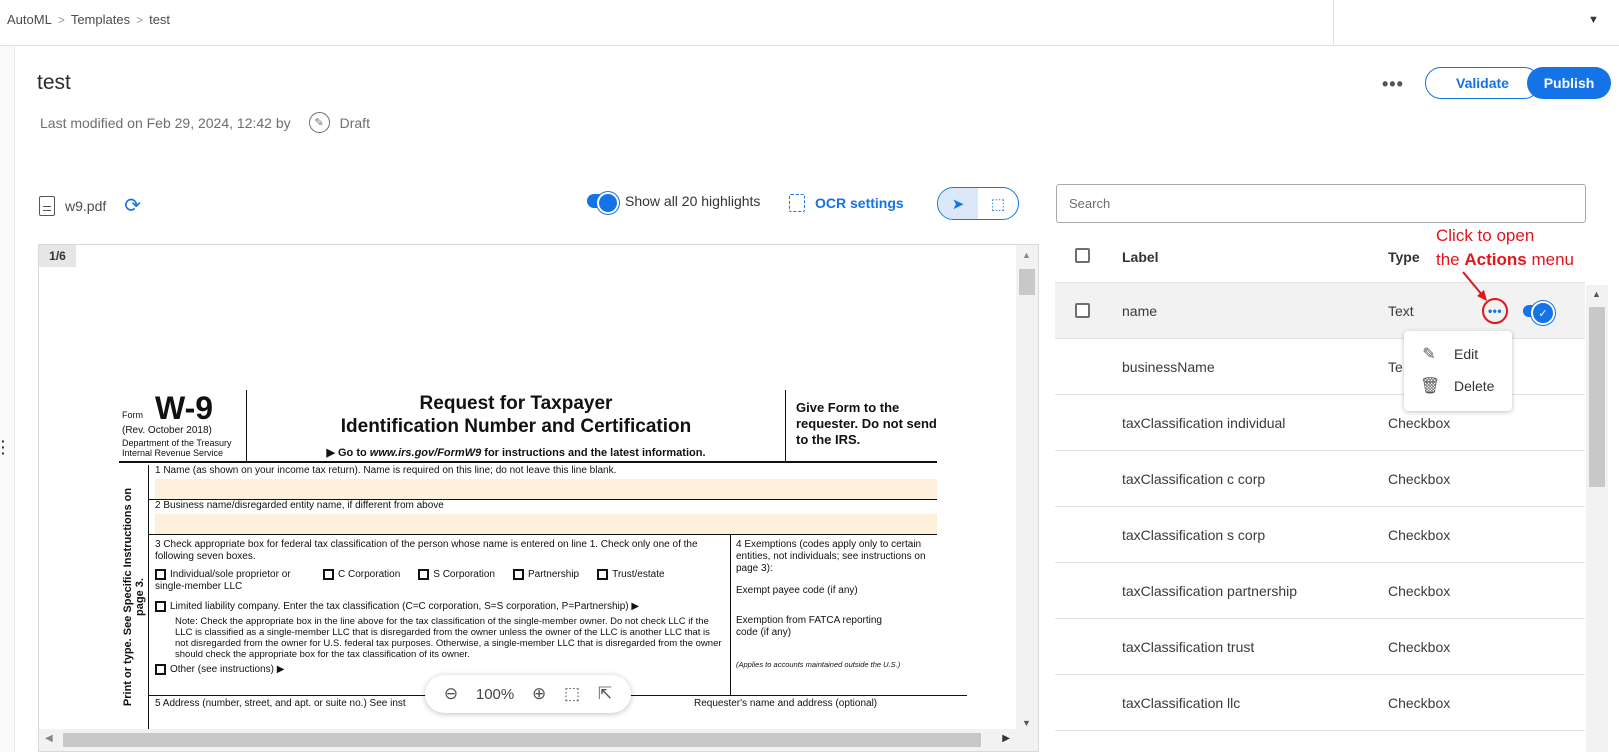  I want to click on menu-item-delete: 🗑 Delete, so click(1457, 386).